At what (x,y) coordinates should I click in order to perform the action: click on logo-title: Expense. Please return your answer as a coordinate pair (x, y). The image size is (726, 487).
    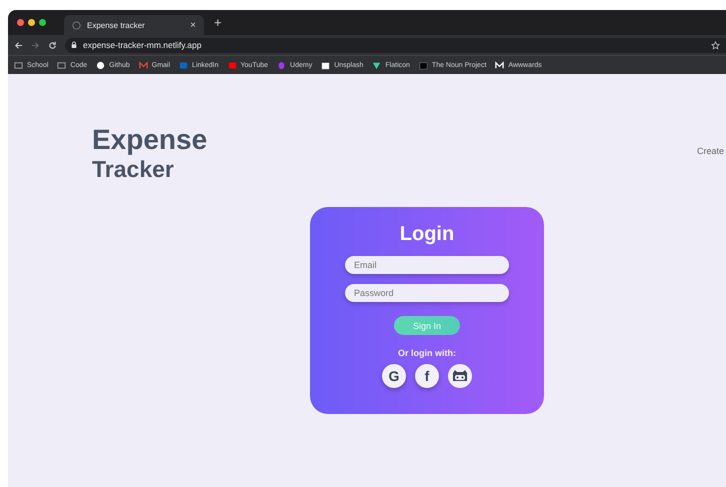
    Looking at the image, I should click on (150, 140).